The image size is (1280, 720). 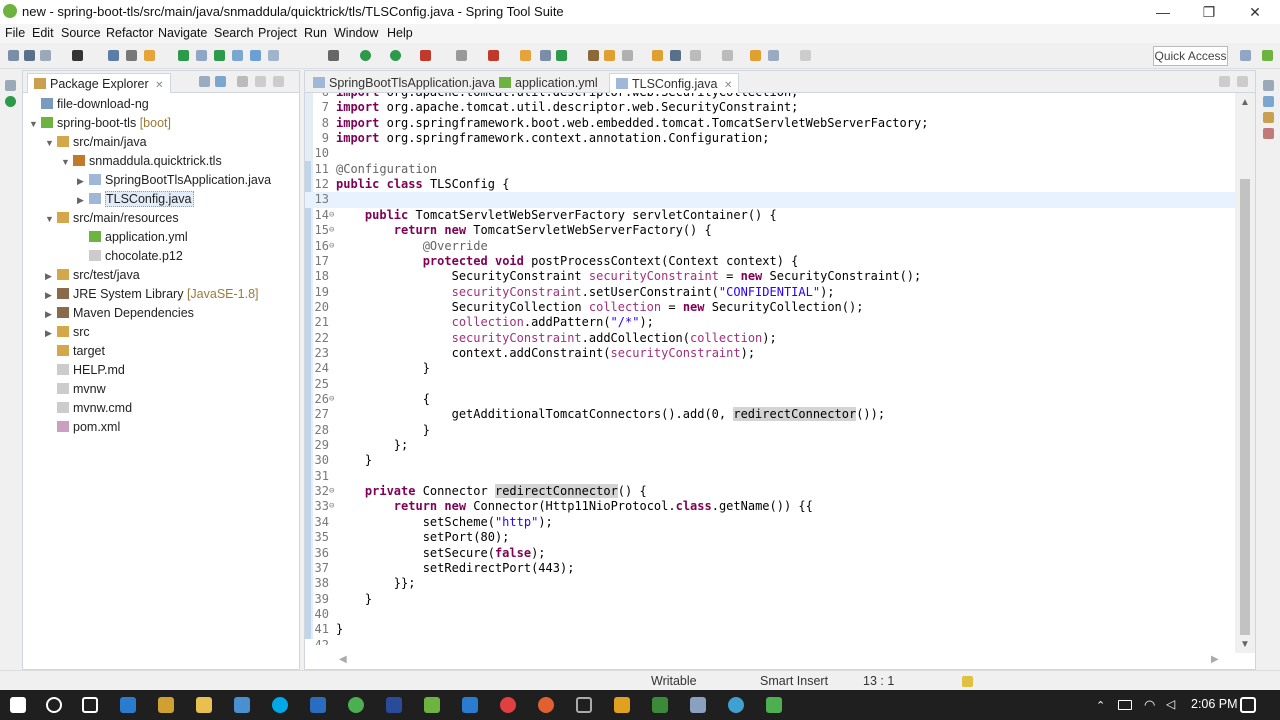 I want to click on new-icon, so click(x=13, y=55).